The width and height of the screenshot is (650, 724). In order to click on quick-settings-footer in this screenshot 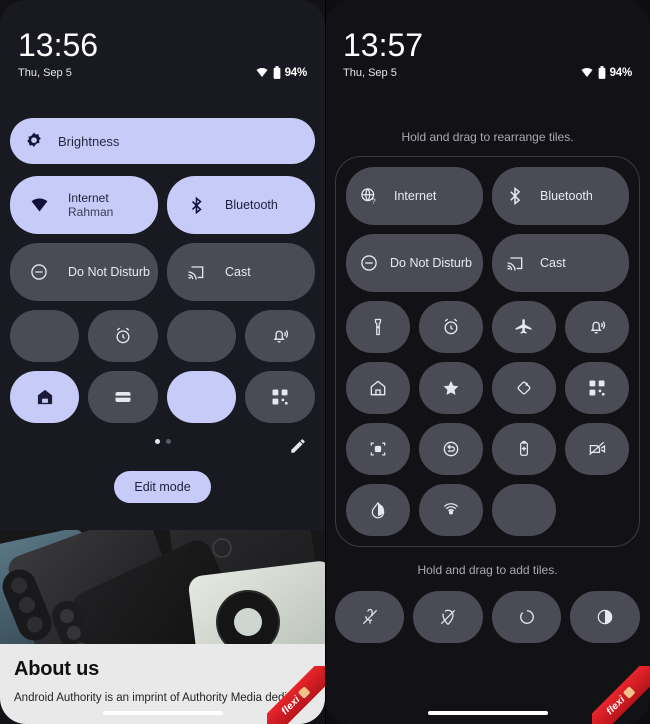, I will do `click(162, 440)`.